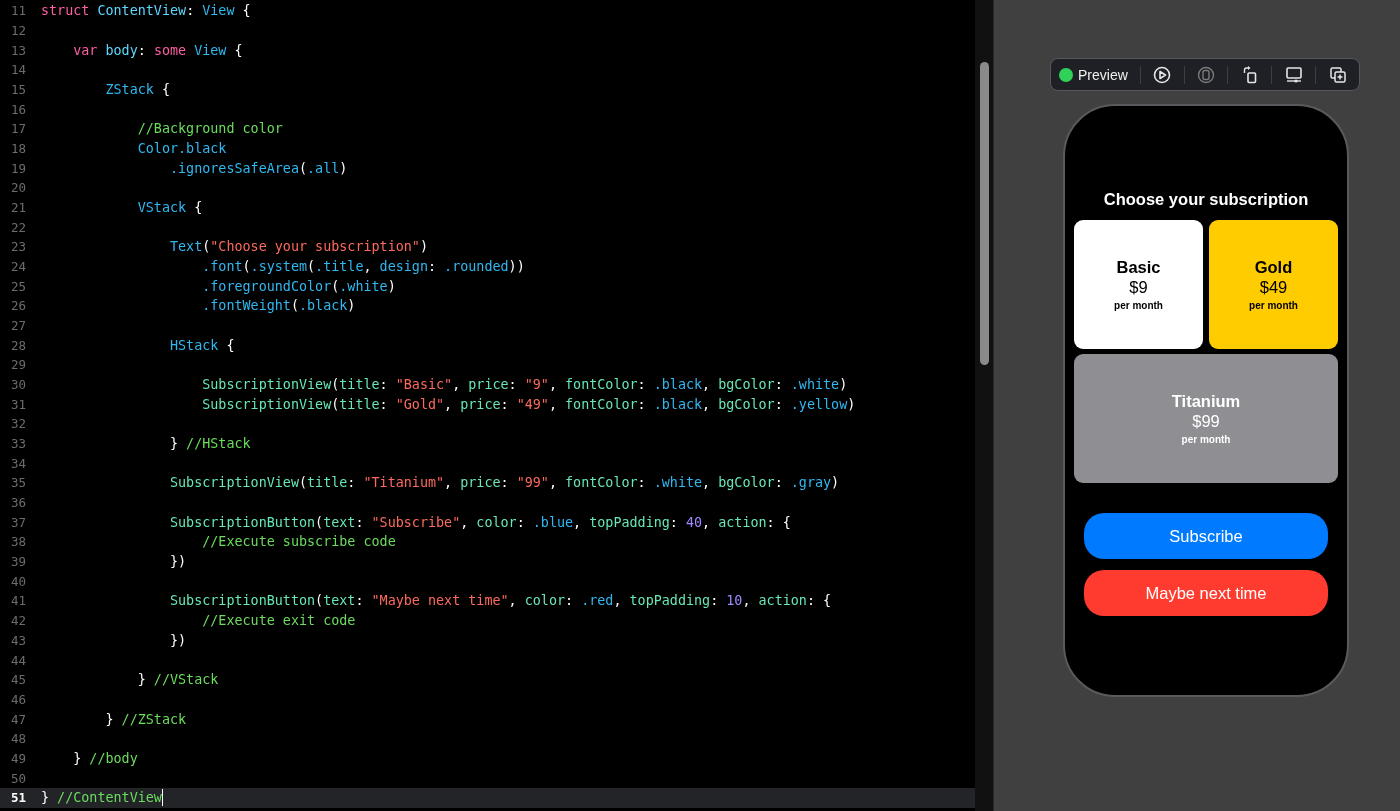  What do you see at coordinates (1293, 74) in the screenshot?
I see `display-icon` at bounding box center [1293, 74].